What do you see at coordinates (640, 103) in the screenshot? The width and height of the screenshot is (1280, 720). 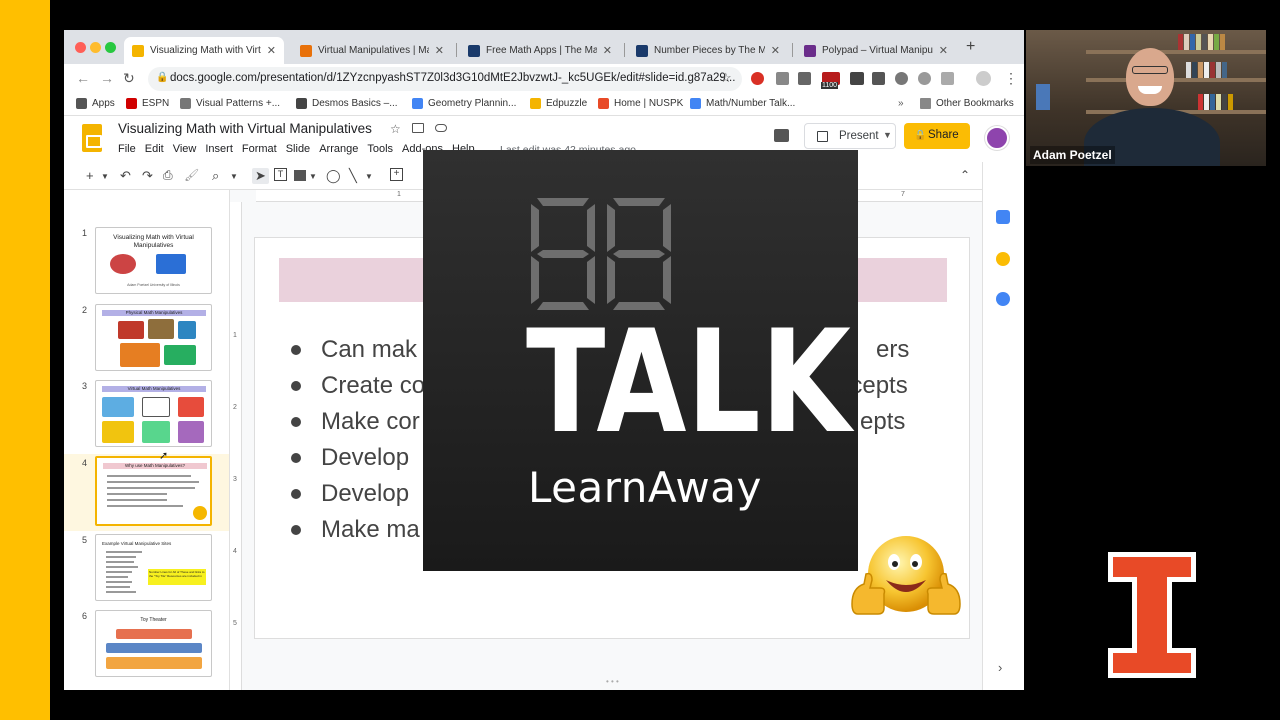 I see `bookmark-item: Home | NUSPK` at bounding box center [640, 103].